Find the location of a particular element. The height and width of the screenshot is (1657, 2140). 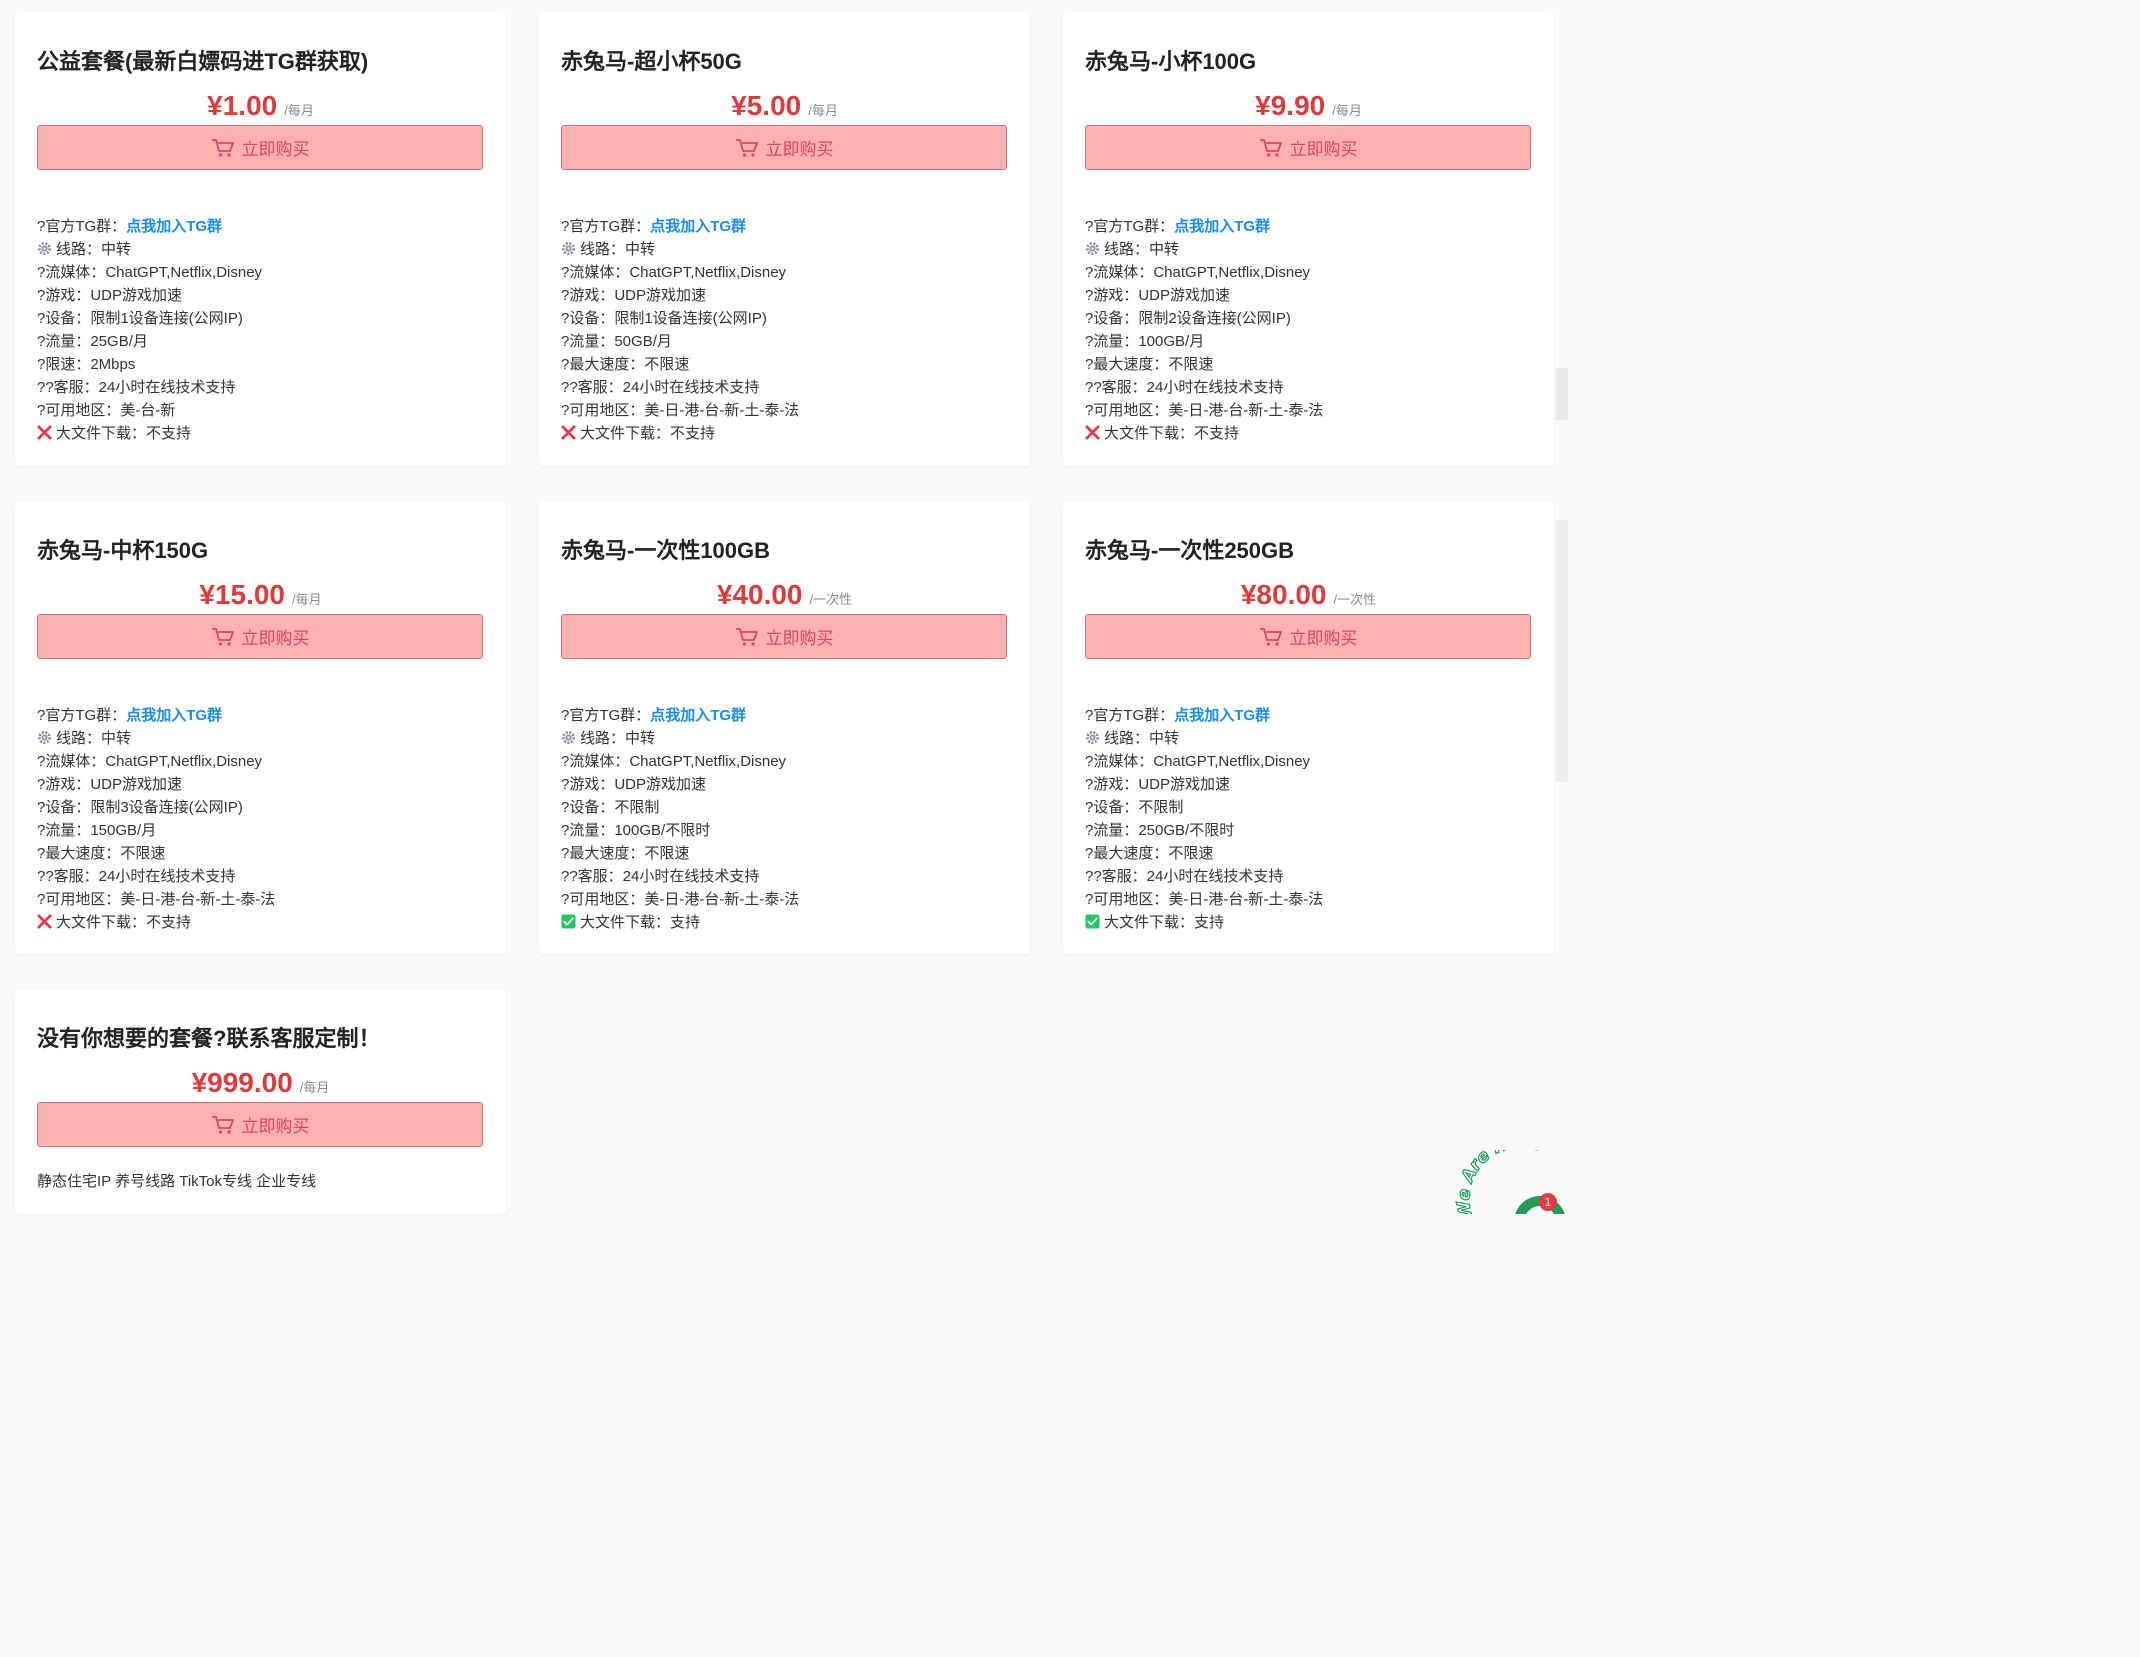

plan-title: 赤兔马-超小杯50G is located at coordinates (651, 61).